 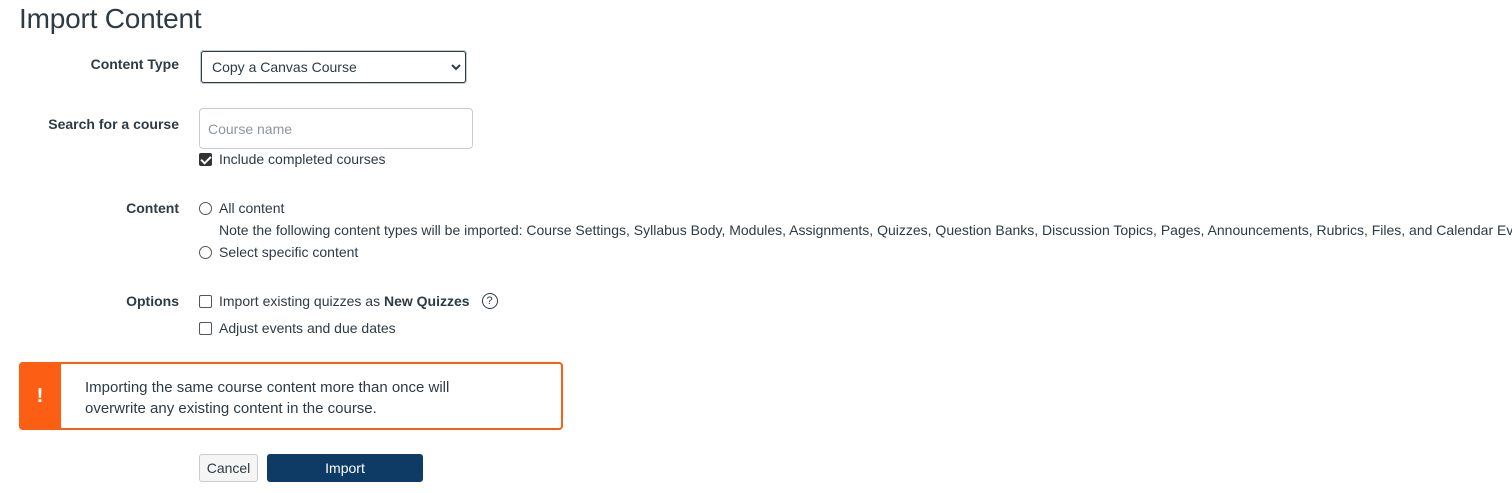 I want to click on import-new-quizzes-label: Import existing quizzes as New Quizzes, so click(x=344, y=301).